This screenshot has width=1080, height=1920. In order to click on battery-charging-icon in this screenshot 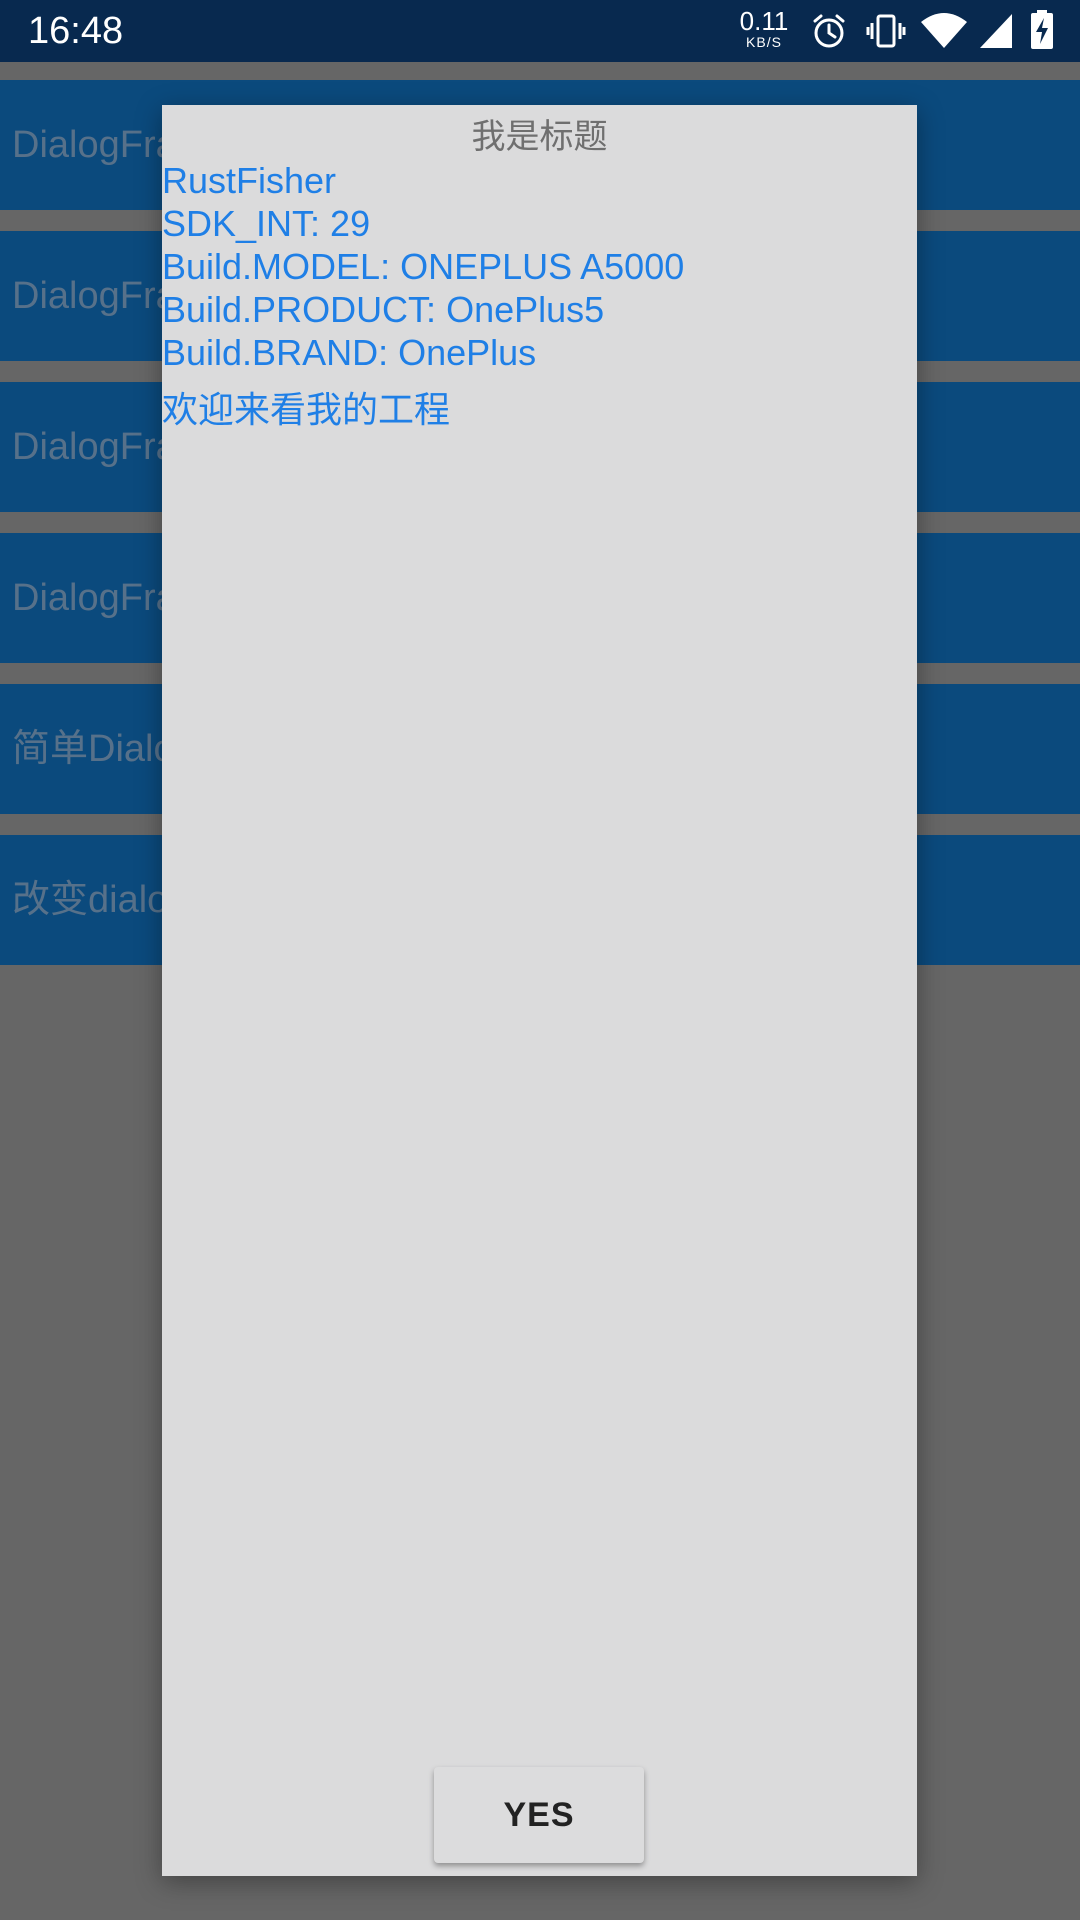, I will do `click(1042, 29)`.